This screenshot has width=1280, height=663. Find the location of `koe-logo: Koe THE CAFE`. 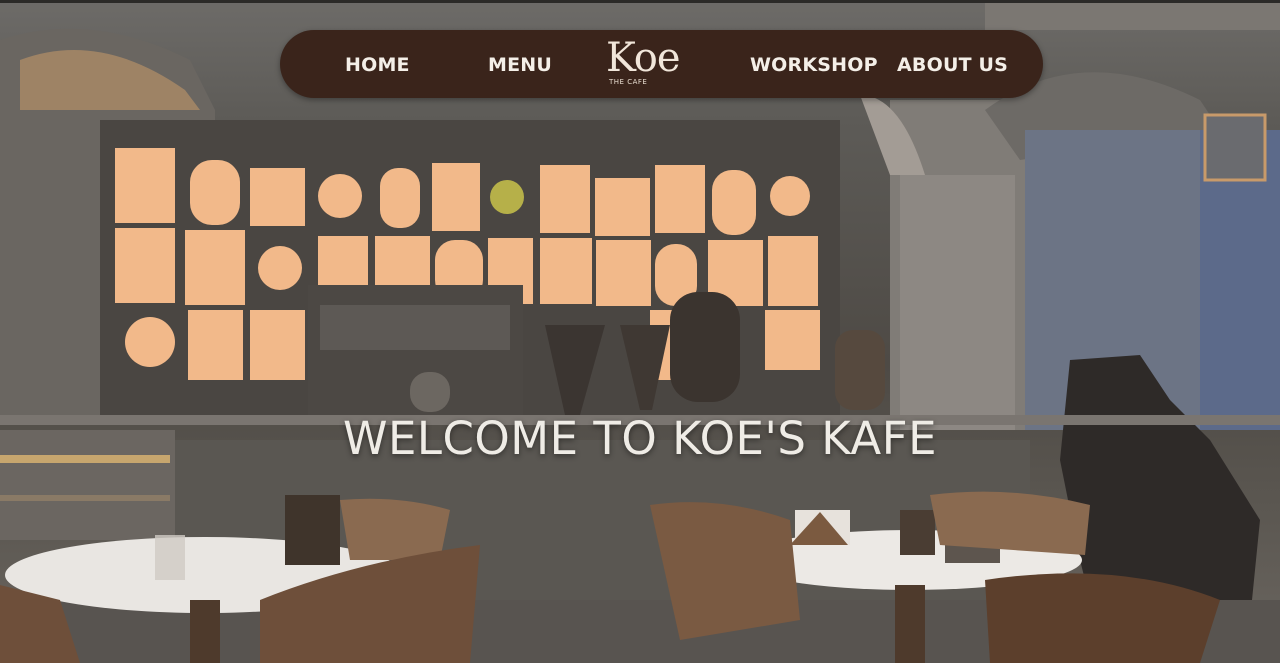

koe-logo: Koe THE CAFE is located at coordinates (646, 61).